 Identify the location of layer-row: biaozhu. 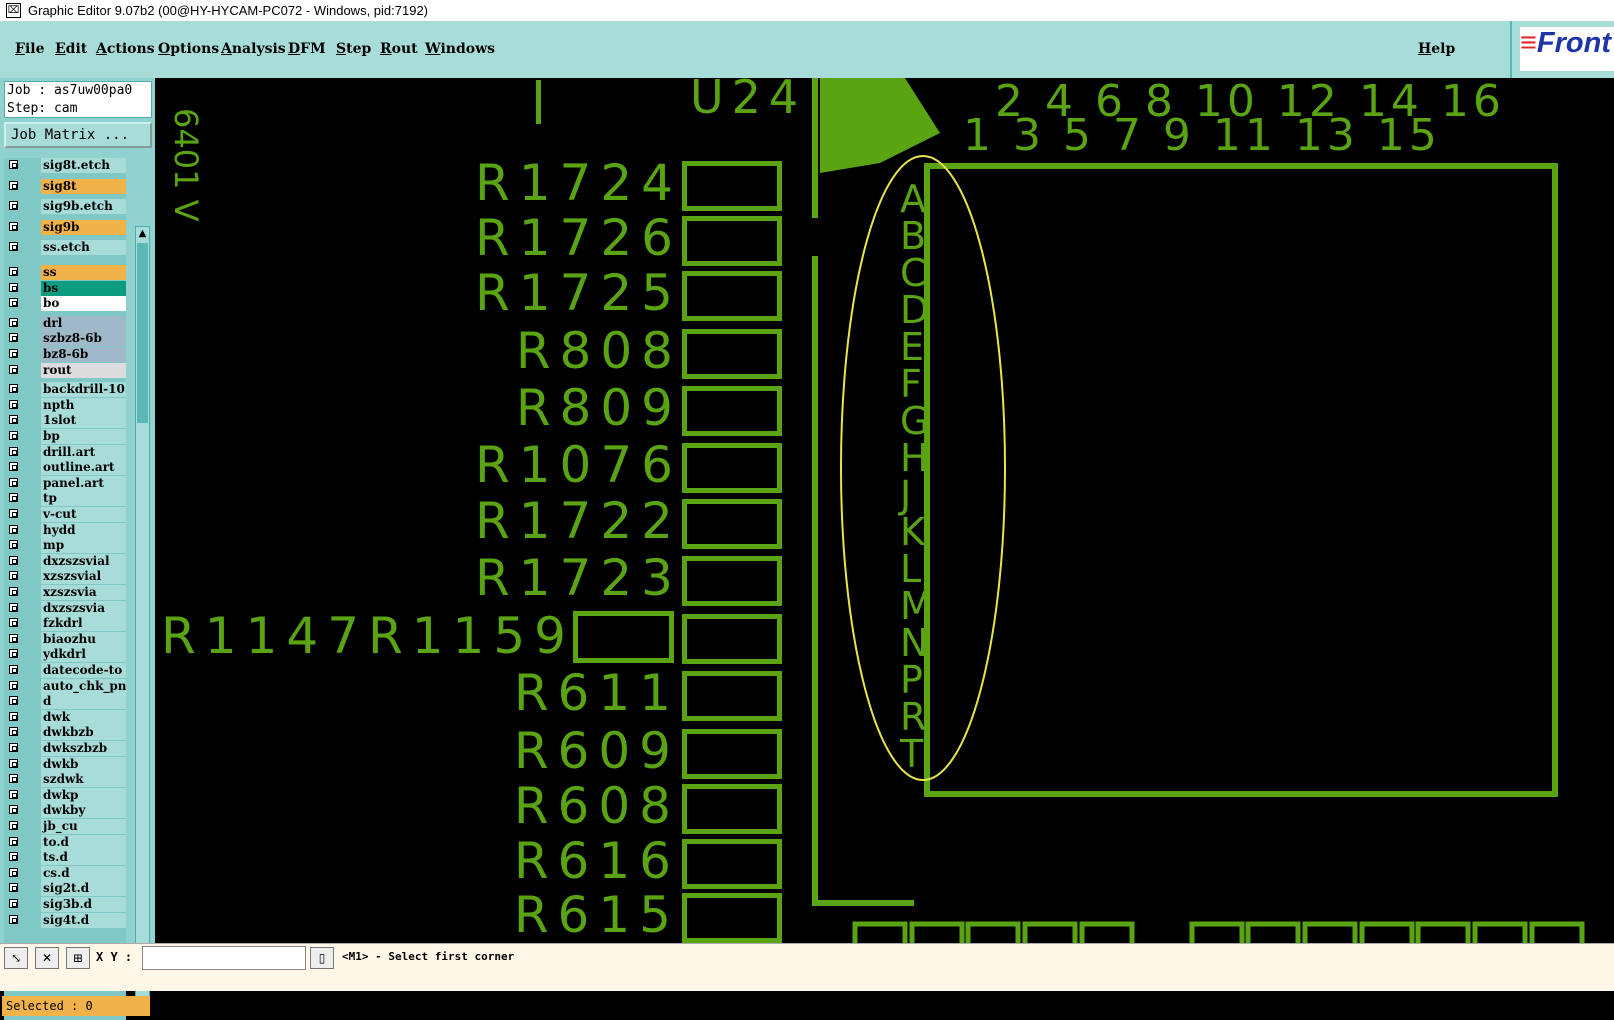
(65, 639).